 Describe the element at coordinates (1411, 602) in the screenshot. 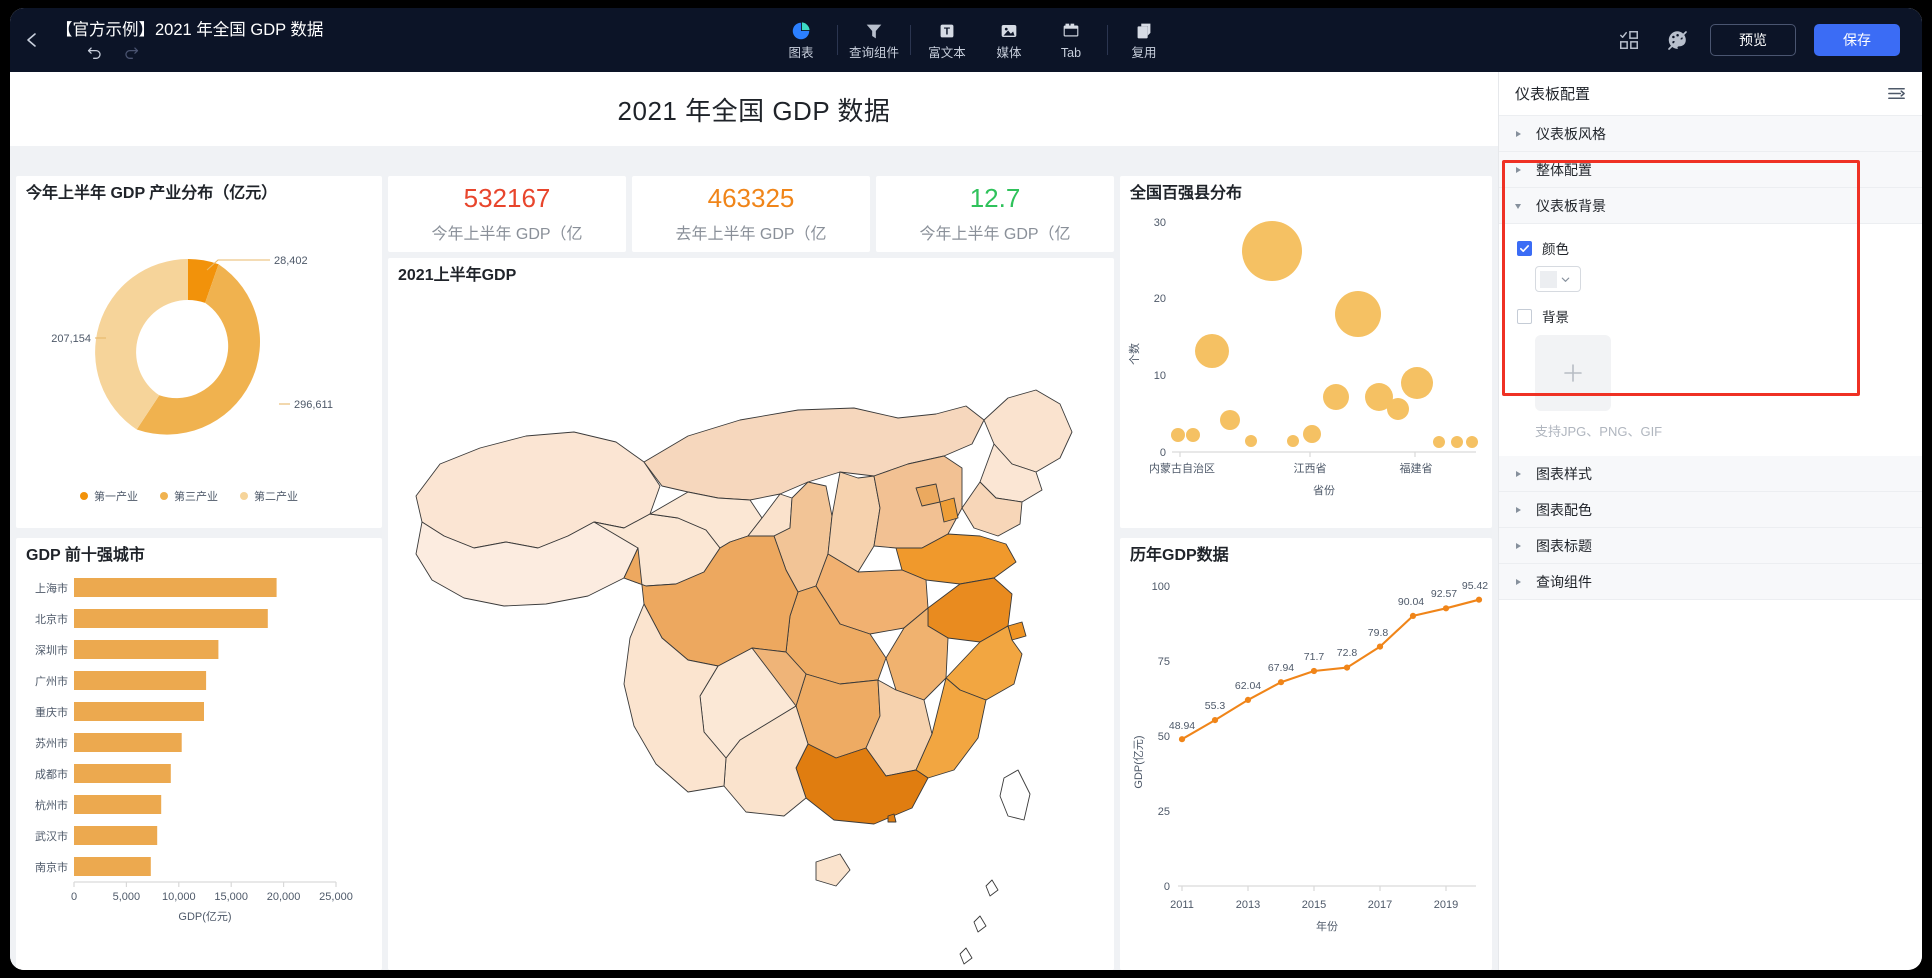

I see `point-label: 90.04` at that location.